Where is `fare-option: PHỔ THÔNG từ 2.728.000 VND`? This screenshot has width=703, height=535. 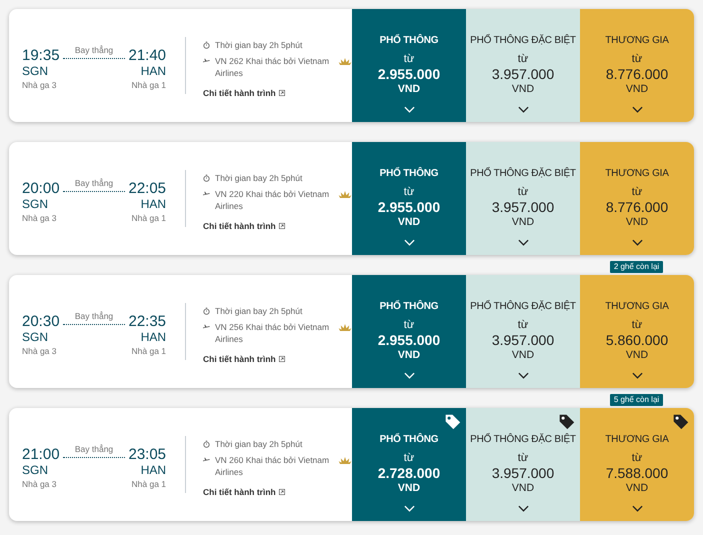
fare-option: PHỔ THÔNG từ 2.728.000 VND is located at coordinates (409, 464).